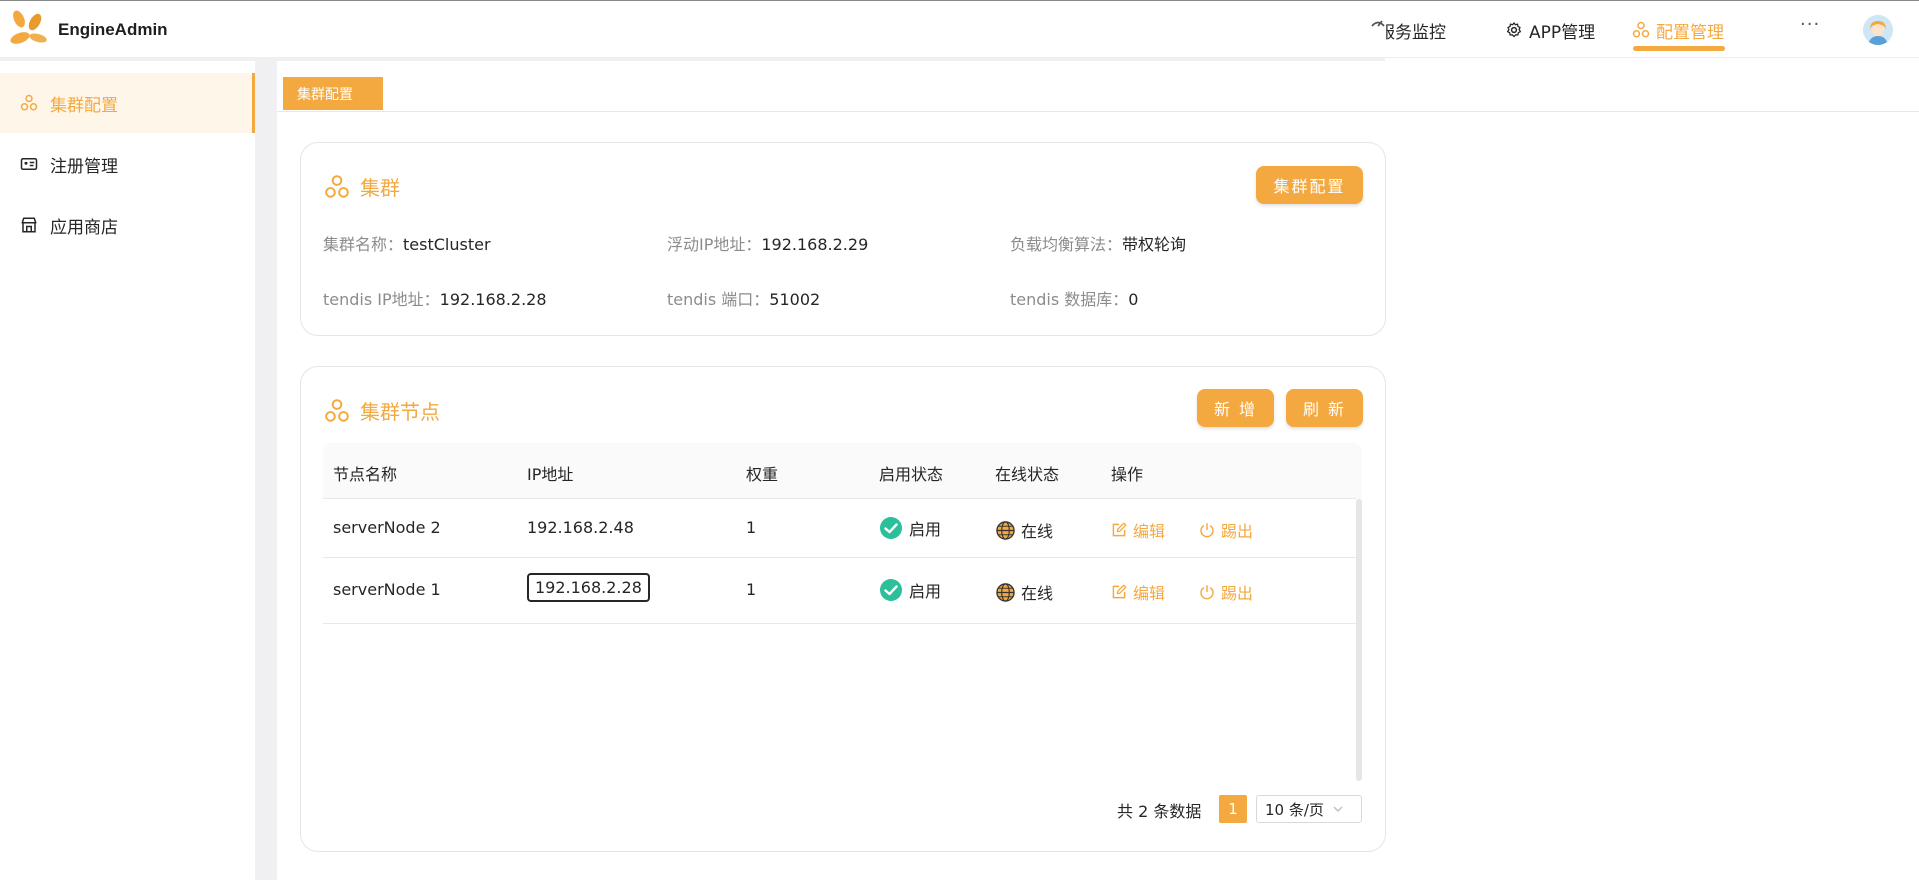 This screenshot has height=880, width=1919. Describe the element at coordinates (1377, 28) in the screenshot. I see `nav-overflow-fade` at that location.